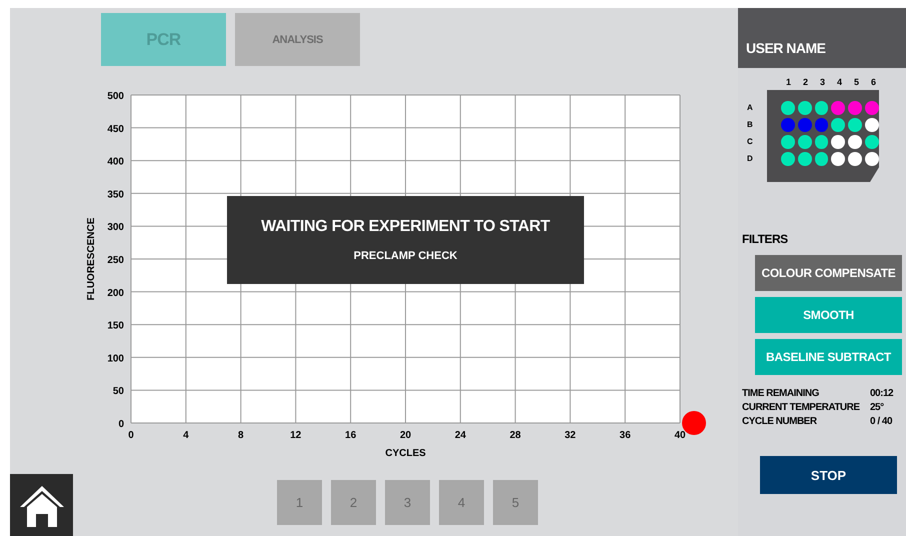 The height and width of the screenshot is (536, 906). What do you see at coordinates (801, 407) in the screenshot?
I see `status-label: CURRENT TEMPERATURE` at bounding box center [801, 407].